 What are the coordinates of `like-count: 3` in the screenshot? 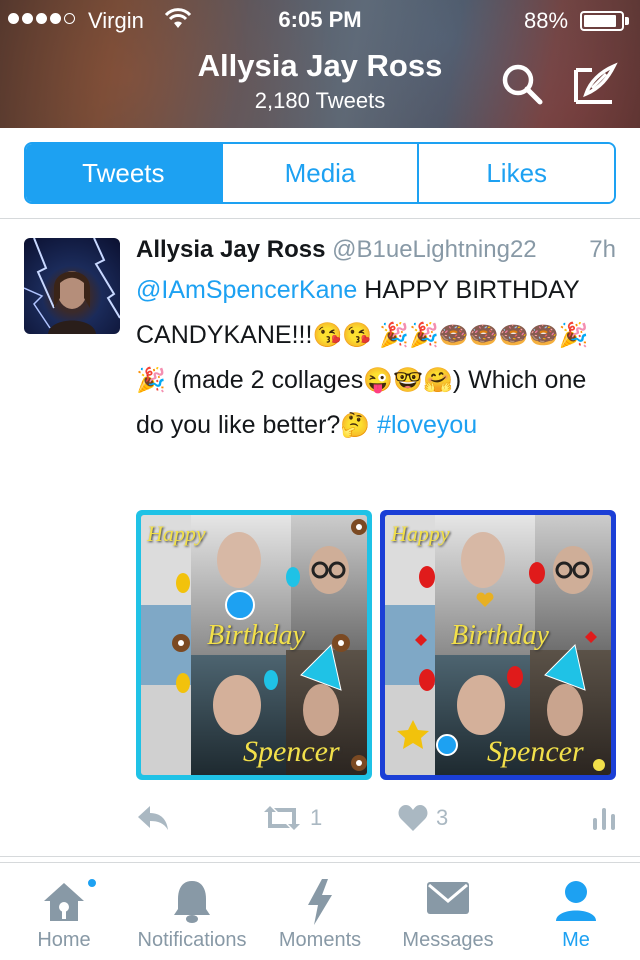 It's located at (442, 817).